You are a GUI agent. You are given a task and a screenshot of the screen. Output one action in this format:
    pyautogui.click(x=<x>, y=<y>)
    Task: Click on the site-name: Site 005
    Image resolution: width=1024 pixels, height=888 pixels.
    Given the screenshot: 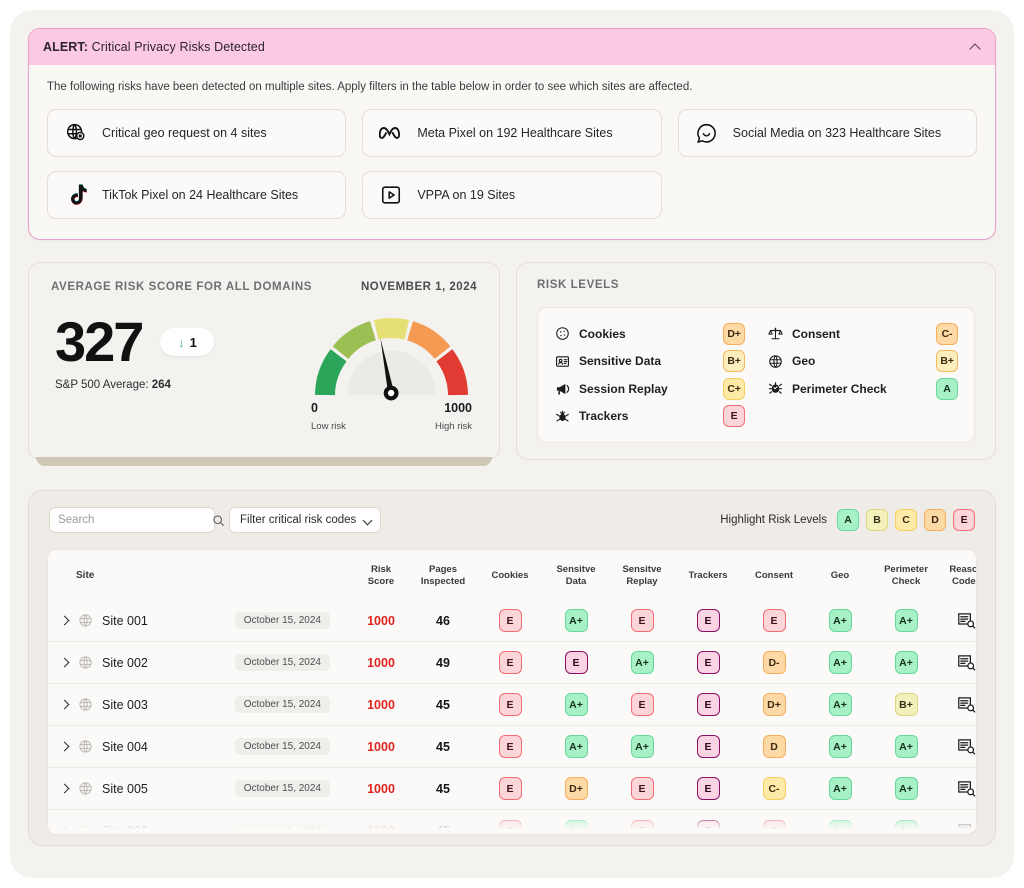 What is the action you would take?
    pyautogui.click(x=125, y=789)
    